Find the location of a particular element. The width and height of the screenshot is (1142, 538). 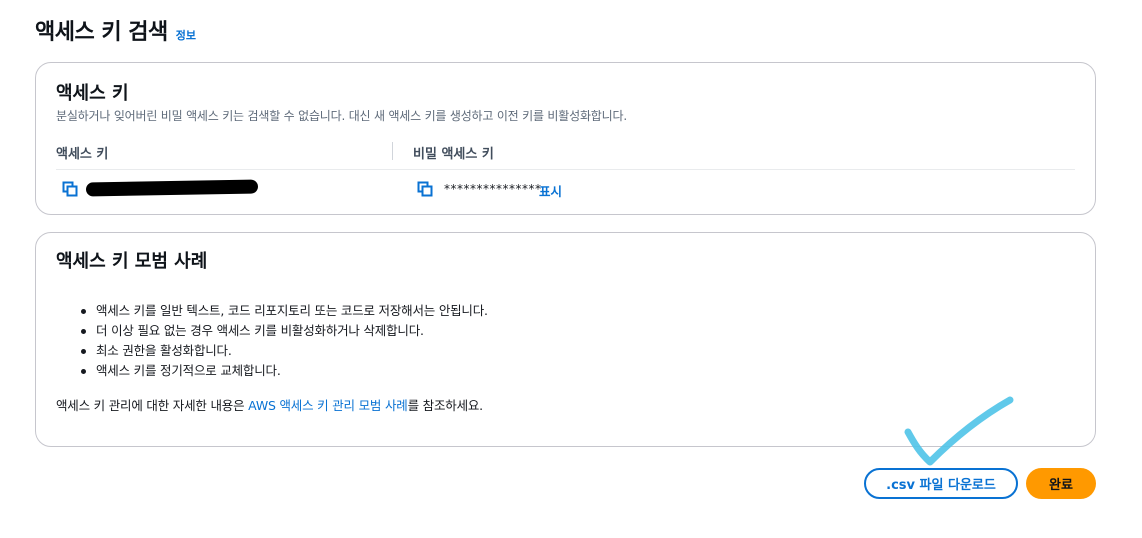

column-divider is located at coordinates (392, 151).